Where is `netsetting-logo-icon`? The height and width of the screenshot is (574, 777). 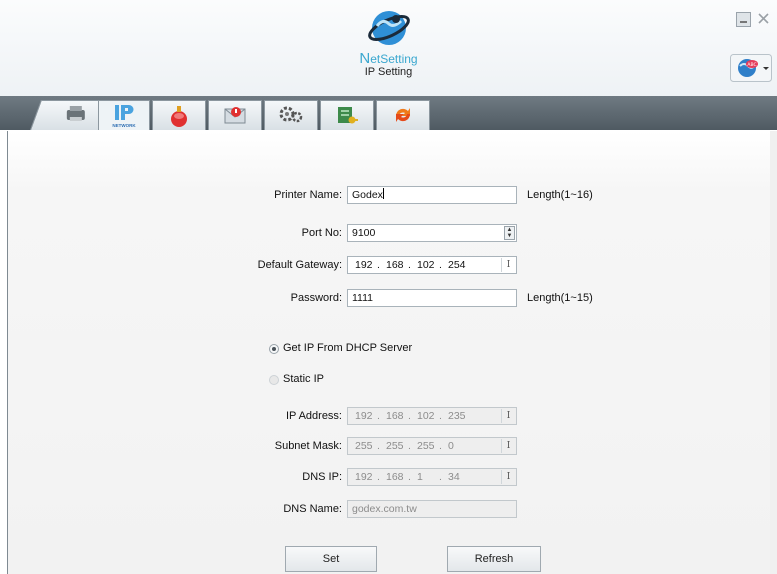 netsetting-logo-icon is located at coordinates (389, 28).